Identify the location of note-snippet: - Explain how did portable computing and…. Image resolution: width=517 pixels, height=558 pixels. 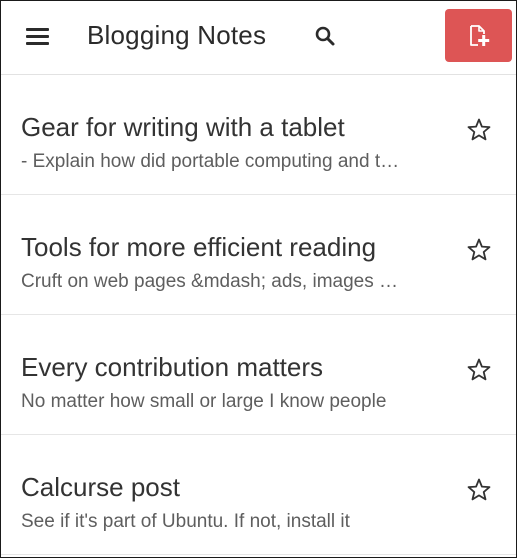
(213, 161).